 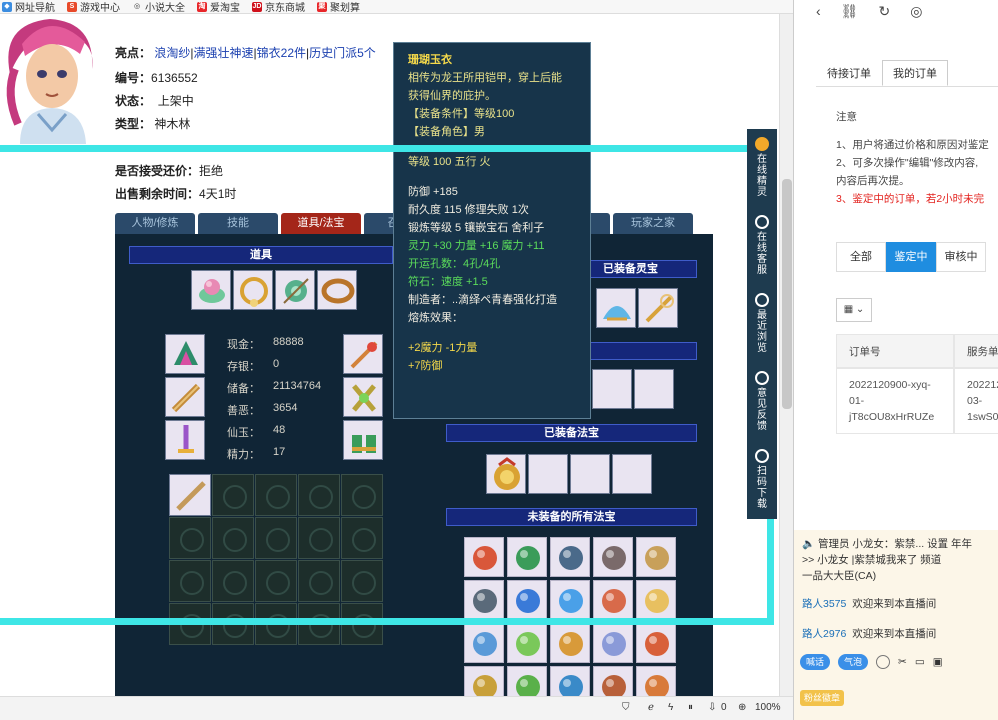 I want to click on highlight-link-1: 满强壮神速, so click(x=224, y=53).